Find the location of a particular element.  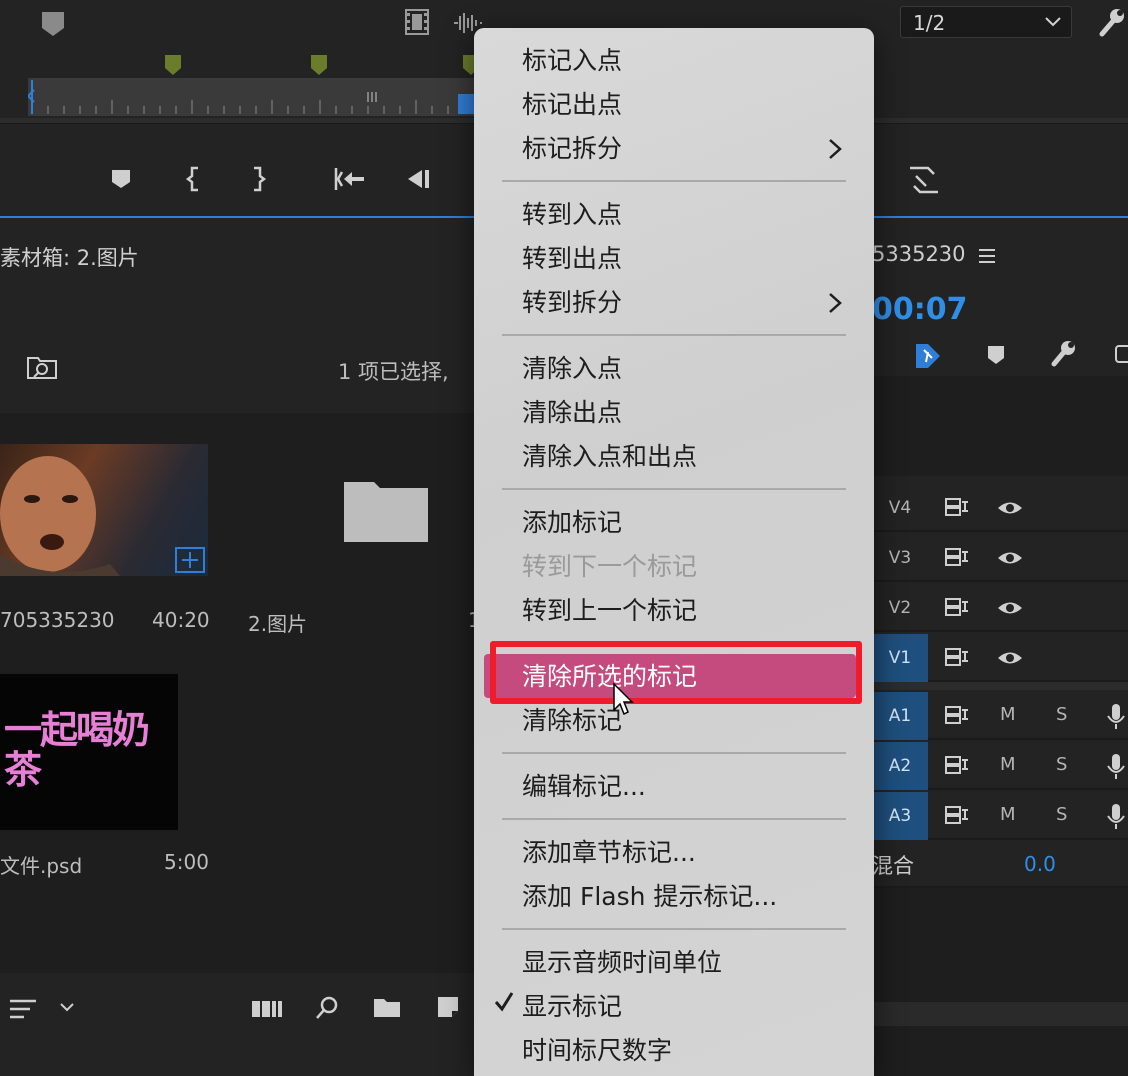

zoom-resolution-select: 1/2 is located at coordinates (986, 22).